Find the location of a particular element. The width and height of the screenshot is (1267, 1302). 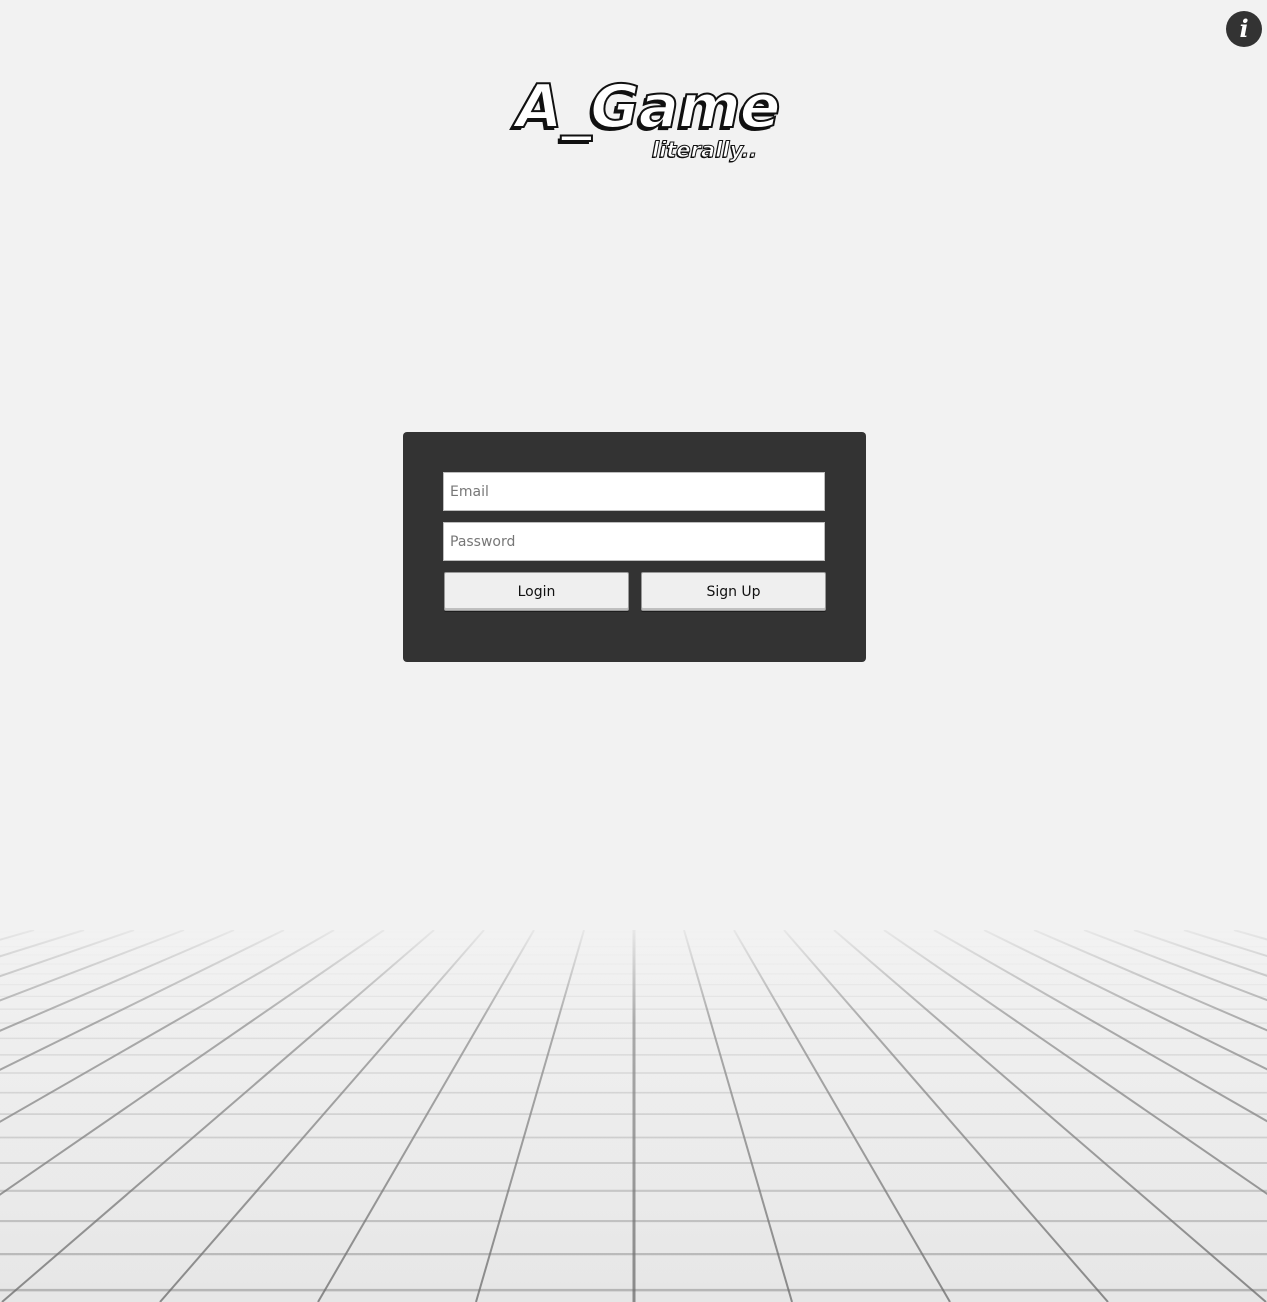

login-button: Login is located at coordinates (536, 591).